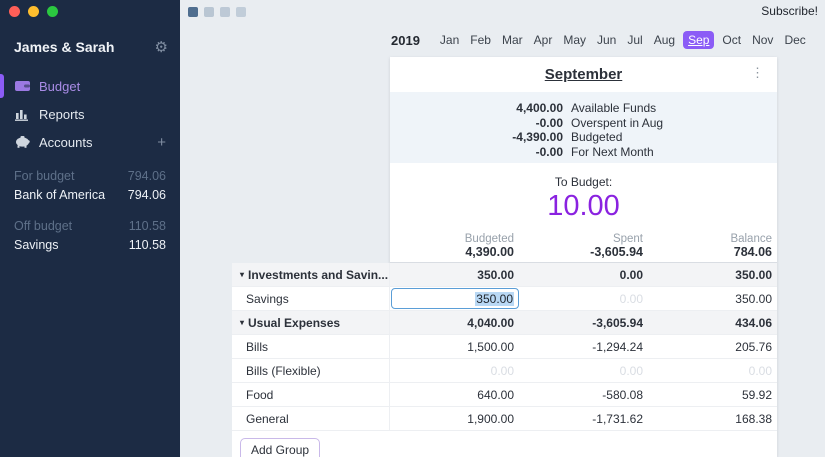 The image size is (825, 457). Describe the element at coordinates (449, 40) in the screenshot. I see `month-jan: Jan` at that location.